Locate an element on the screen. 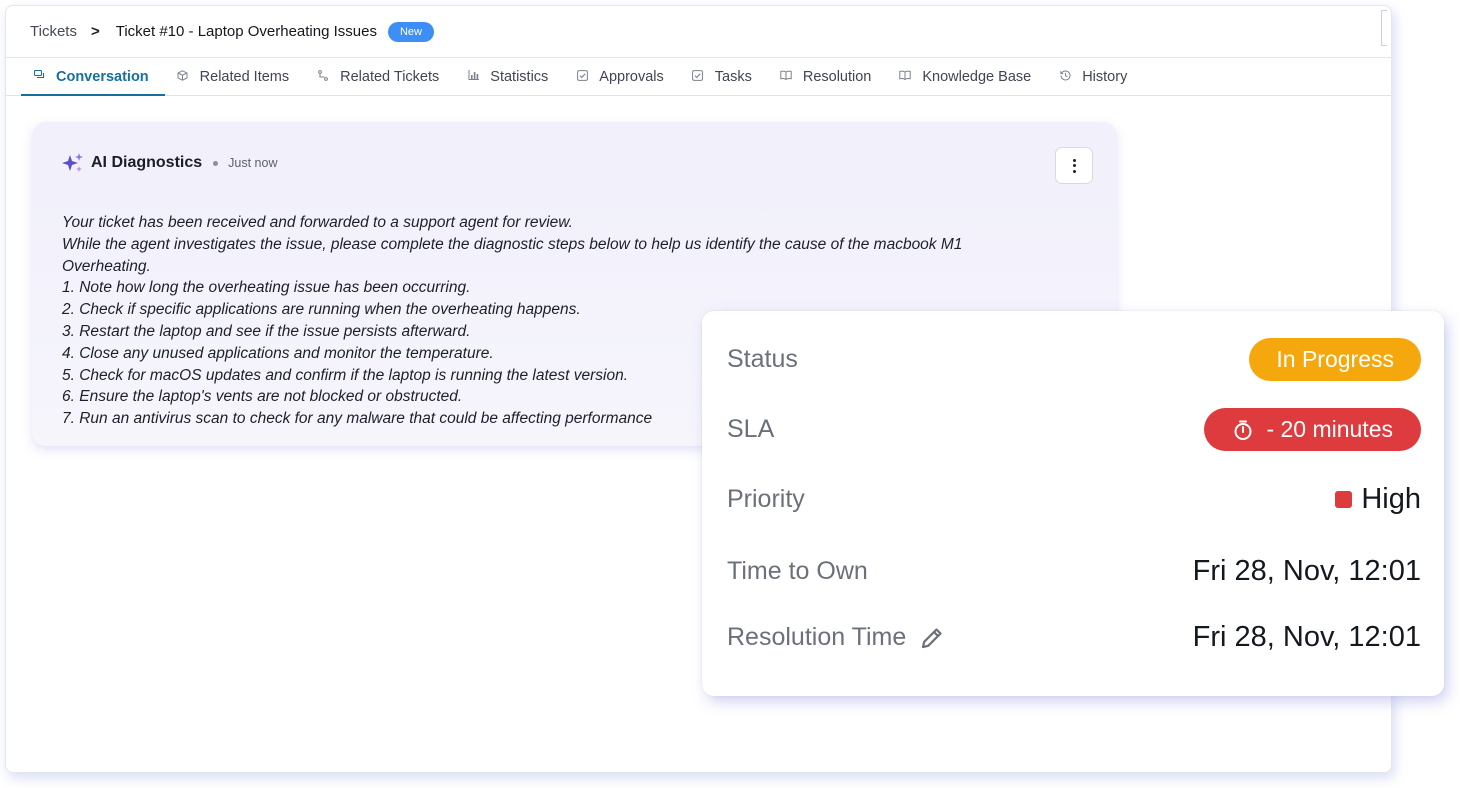 The width and height of the screenshot is (1460, 788). message-author: AI Diagnostics is located at coordinates (147, 162).